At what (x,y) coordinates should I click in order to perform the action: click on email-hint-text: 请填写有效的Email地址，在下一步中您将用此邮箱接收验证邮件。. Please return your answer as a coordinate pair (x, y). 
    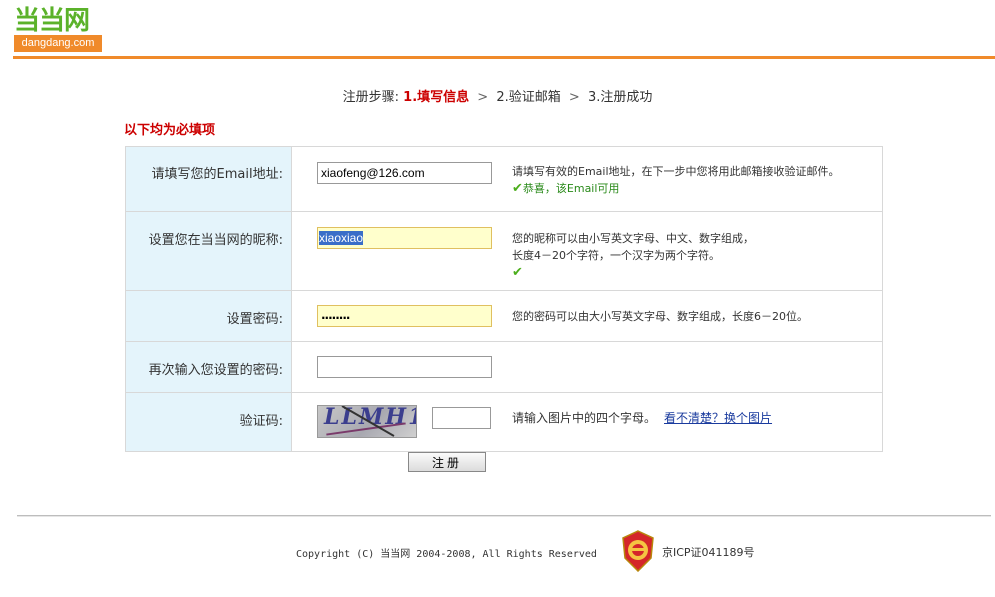
    Looking at the image, I should click on (676, 171).